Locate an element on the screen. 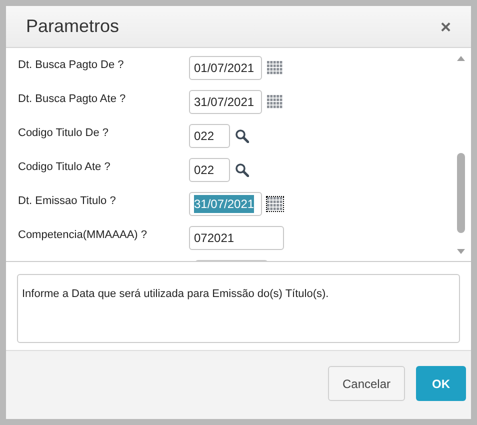 The width and height of the screenshot is (477, 425). parameter-label: Dt. Busca Pagto De ? is located at coordinates (71, 65).